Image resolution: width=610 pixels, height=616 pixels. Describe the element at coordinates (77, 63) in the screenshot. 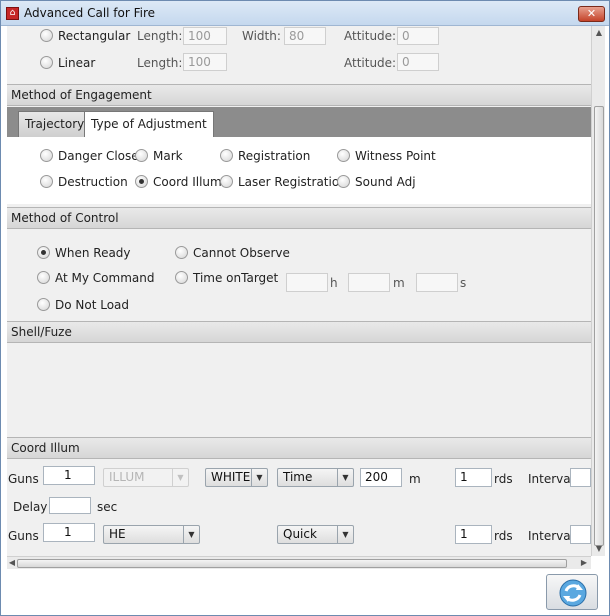

I see `linear-label: Linear` at that location.